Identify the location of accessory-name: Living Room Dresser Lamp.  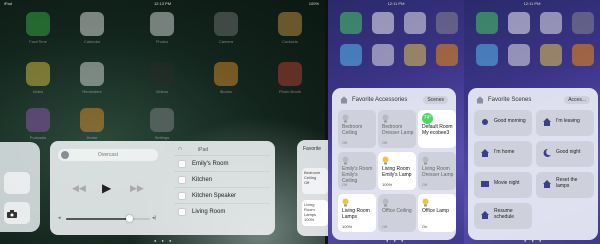
(438, 172).